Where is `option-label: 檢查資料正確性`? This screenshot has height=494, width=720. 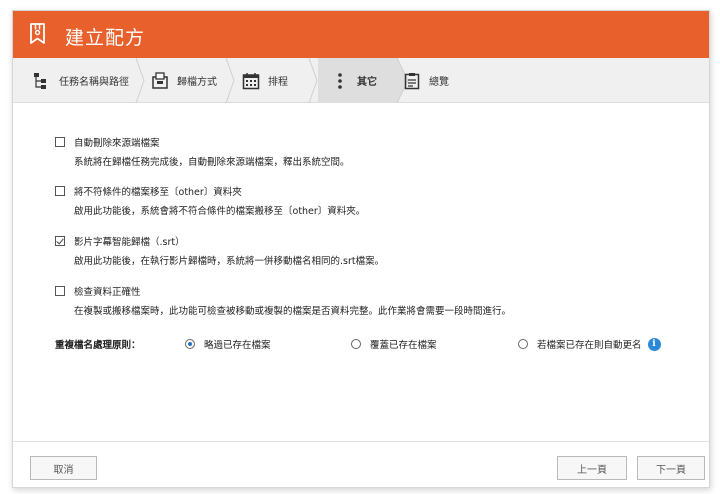 option-label: 檢查資料正確性 is located at coordinates (107, 292).